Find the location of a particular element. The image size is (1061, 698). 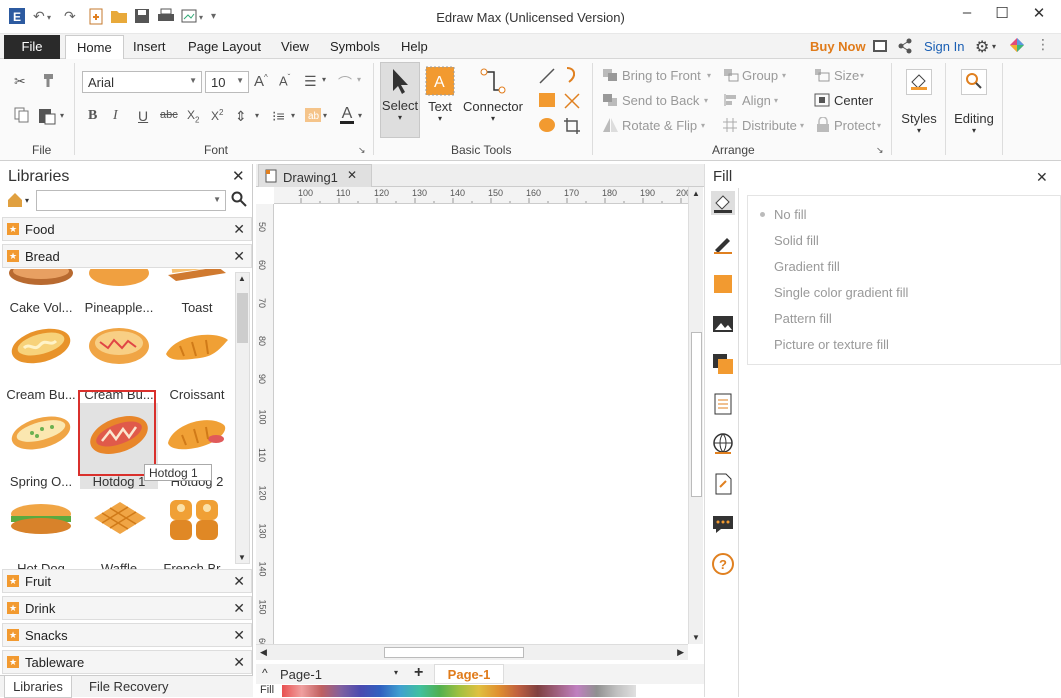

increase-font-size-icon: A^ is located at coordinates (261, 81).